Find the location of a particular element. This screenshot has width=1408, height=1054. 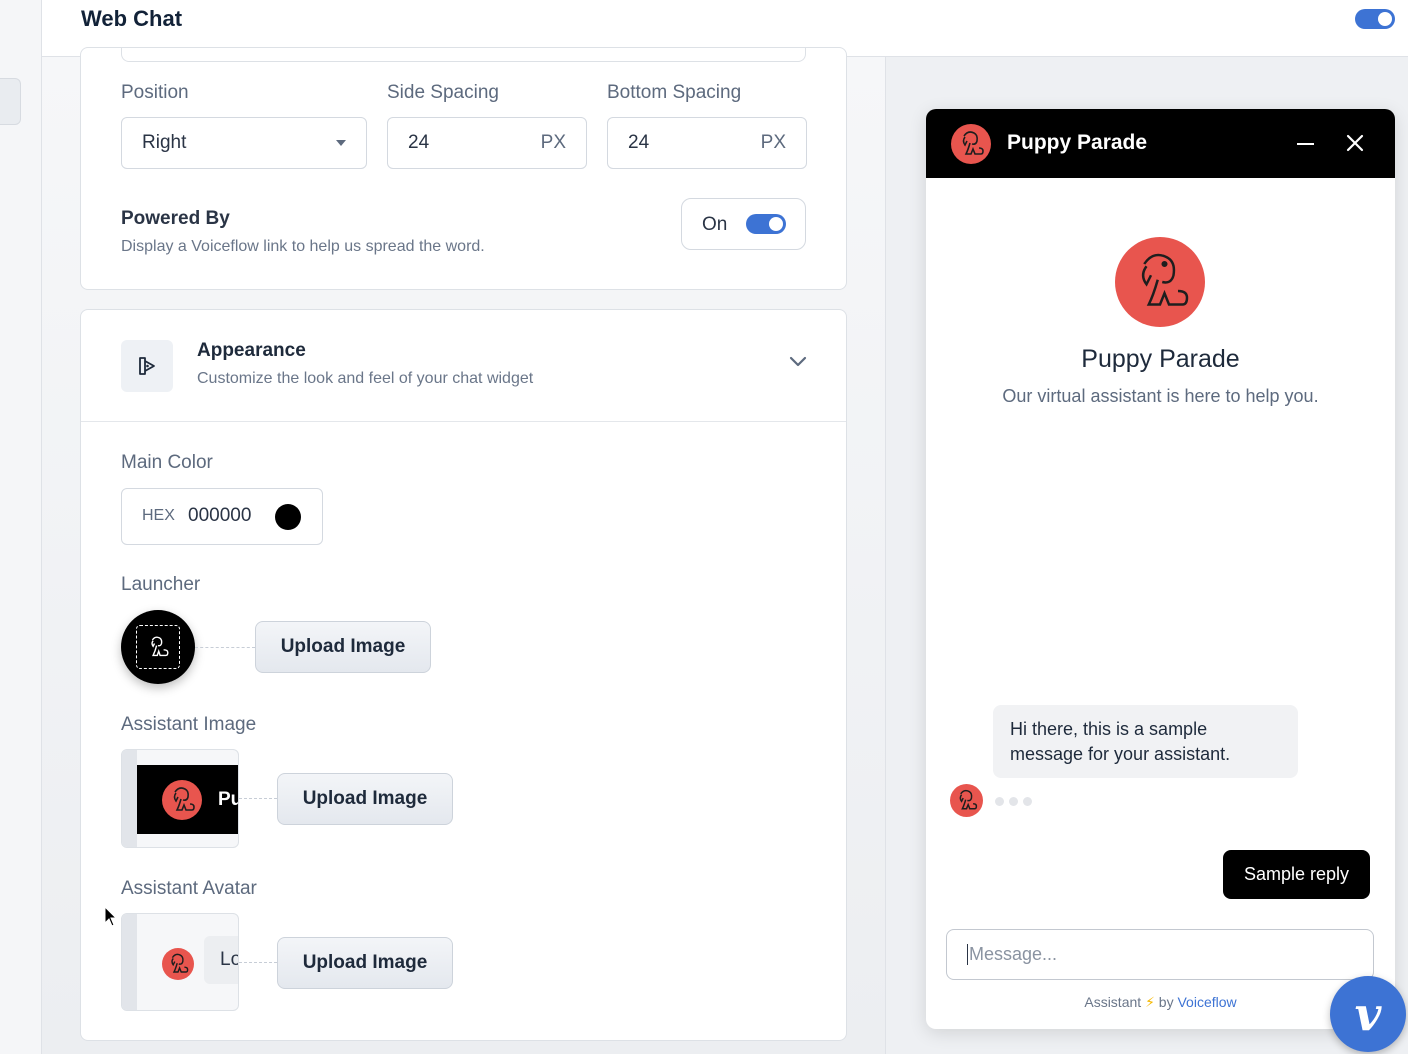

position-label: Position is located at coordinates (155, 92).